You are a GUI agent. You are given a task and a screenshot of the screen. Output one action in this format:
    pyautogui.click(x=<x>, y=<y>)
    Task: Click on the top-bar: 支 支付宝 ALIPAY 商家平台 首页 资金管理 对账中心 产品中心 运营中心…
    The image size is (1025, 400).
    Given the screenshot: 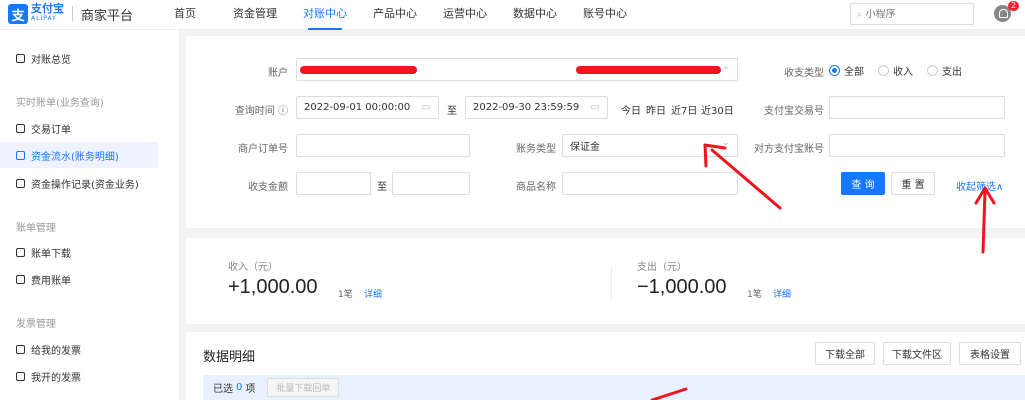 What is the action you would take?
    pyautogui.click(x=512, y=15)
    